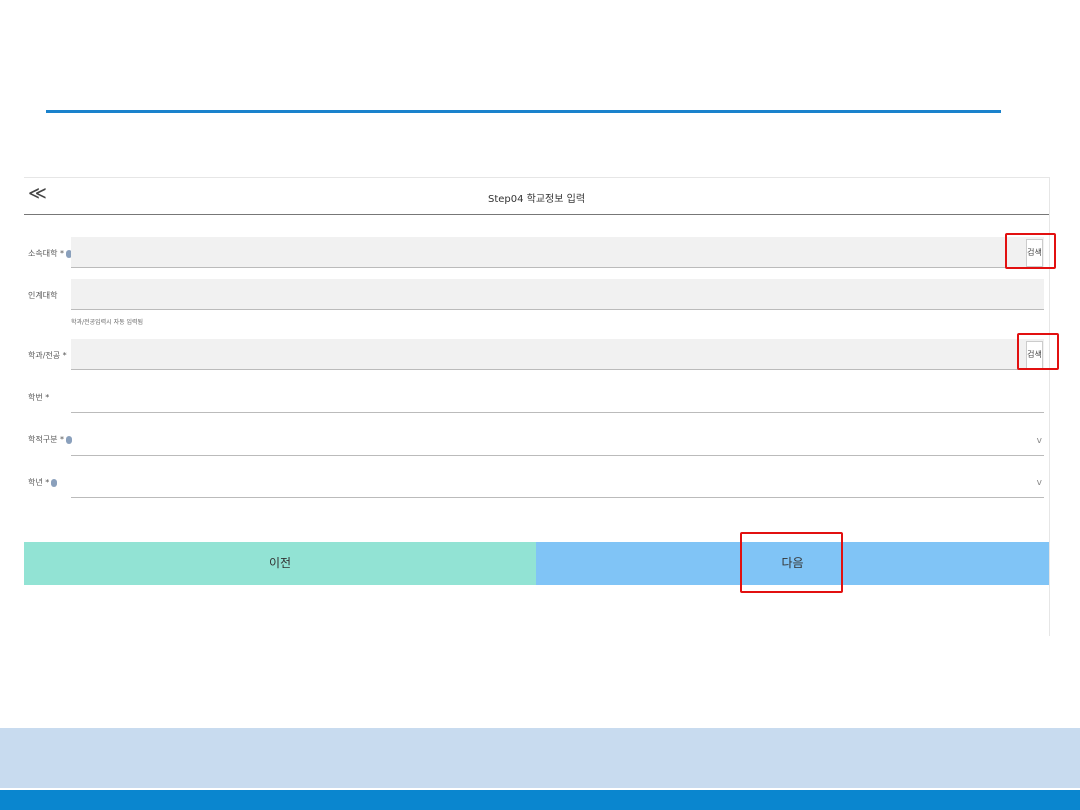 The image size is (1080, 810). I want to click on exchange-university-label: 인계대학, so click(43, 295).